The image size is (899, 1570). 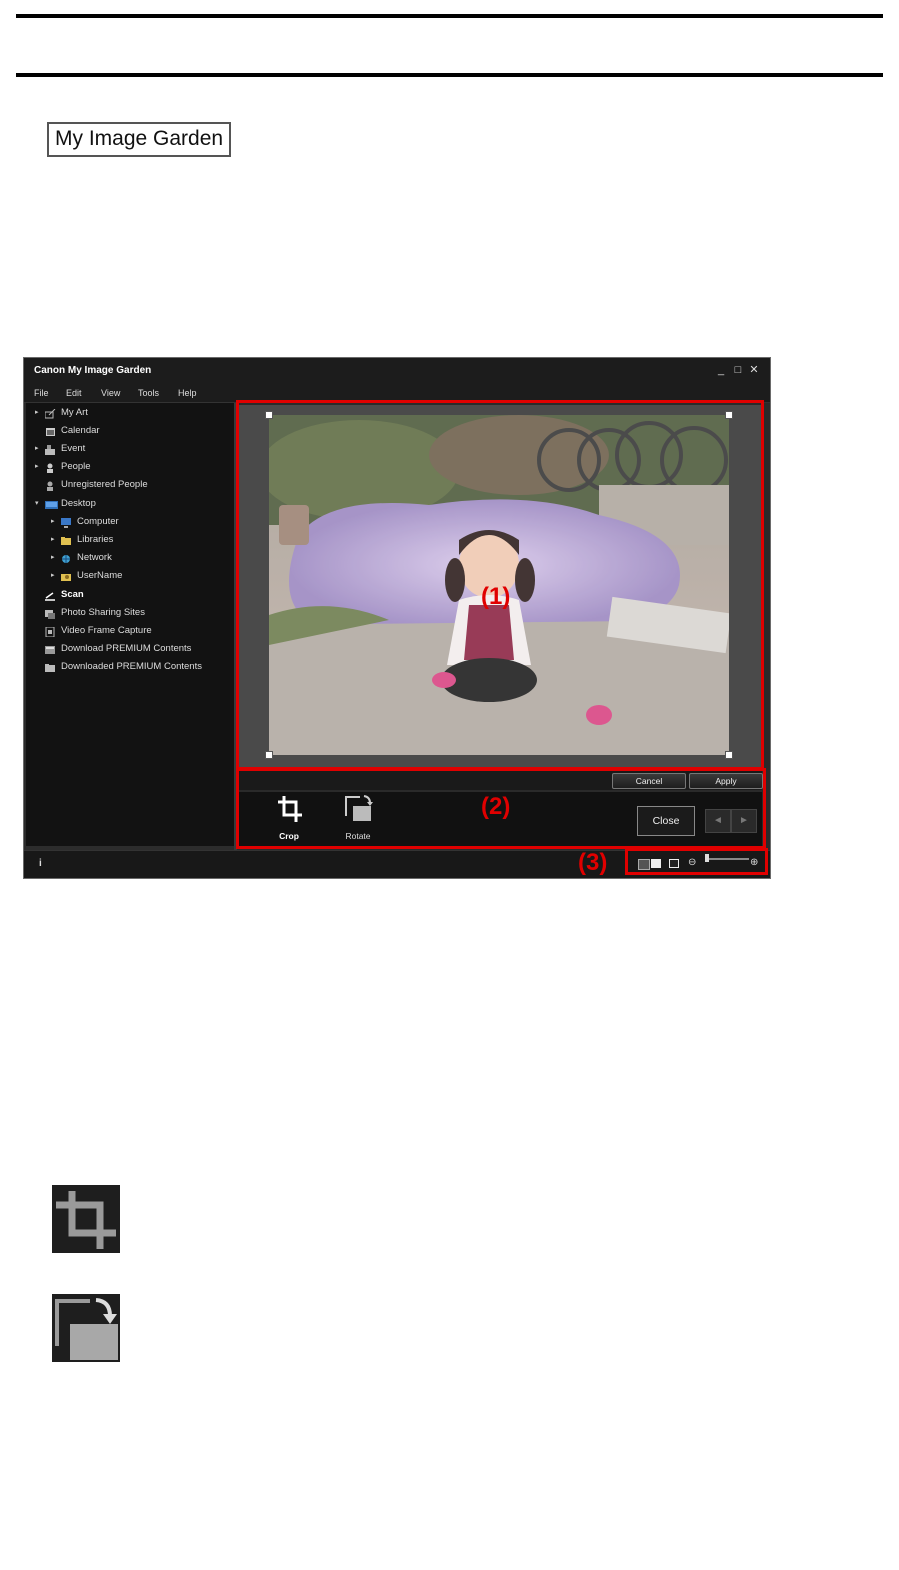 What do you see at coordinates (50, 413) in the screenshot?
I see `my-art-icon` at bounding box center [50, 413].